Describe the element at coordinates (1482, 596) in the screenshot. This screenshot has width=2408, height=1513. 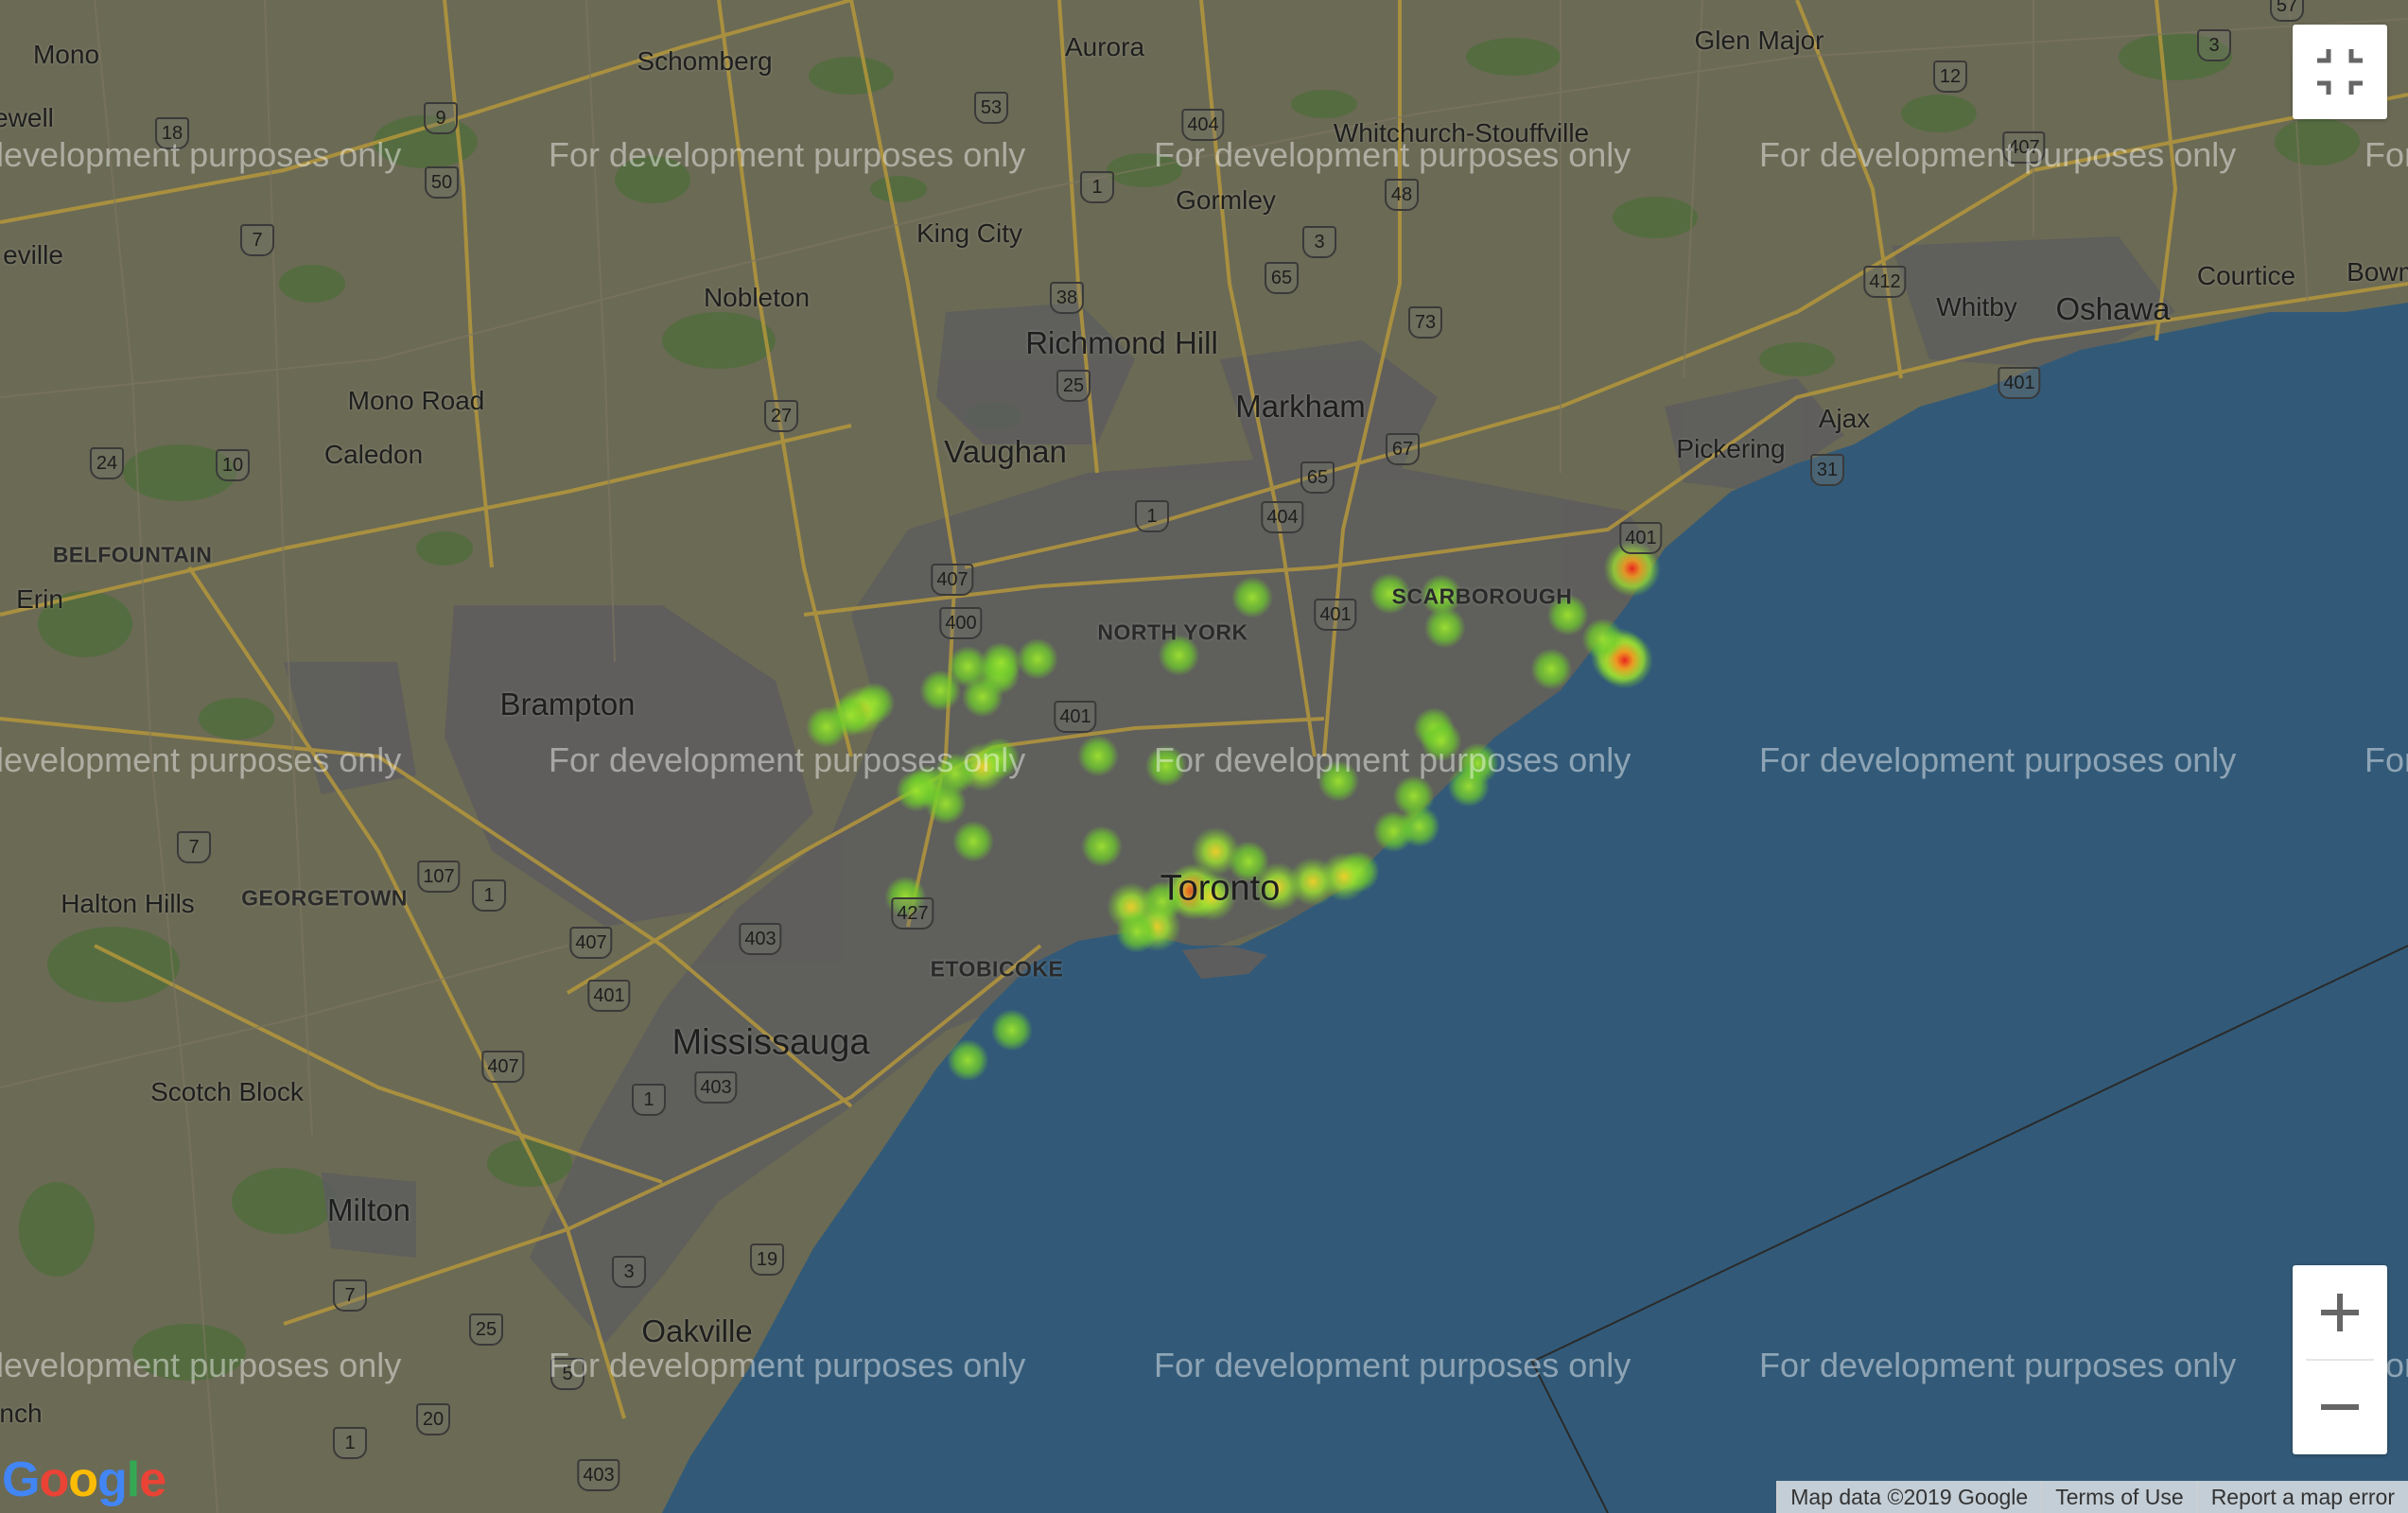
I see `place-label-scarborough: SCARBOROUGH` at that location.